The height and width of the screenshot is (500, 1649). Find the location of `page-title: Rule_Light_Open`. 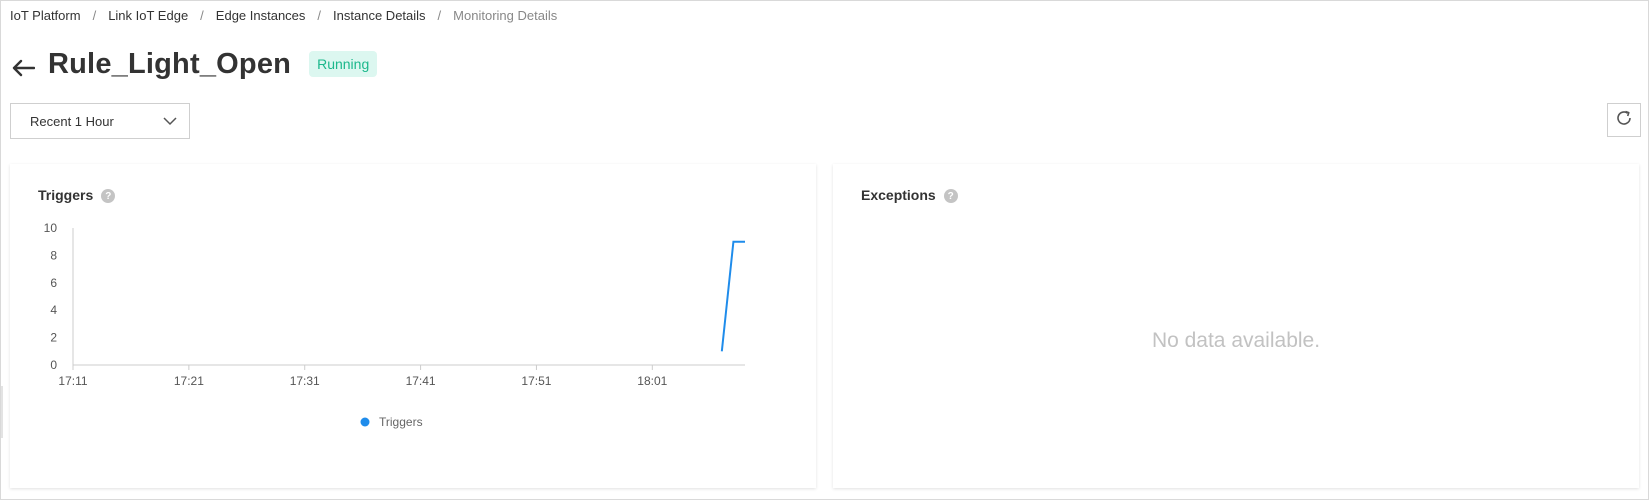

page-title: Rule_Light_Open is located at coordinates (170, 63).